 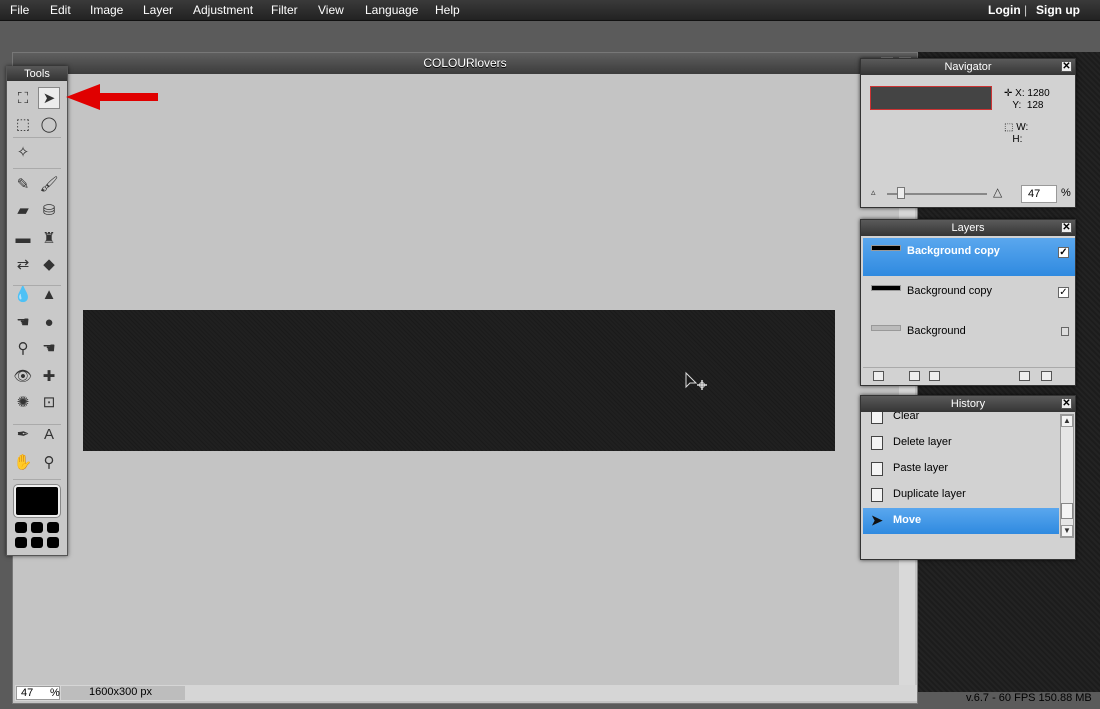 What do you see at coordinates (1046, 376) in the screenshot?
I see `delete-layer-icon` at bounding box center [1046, 376].